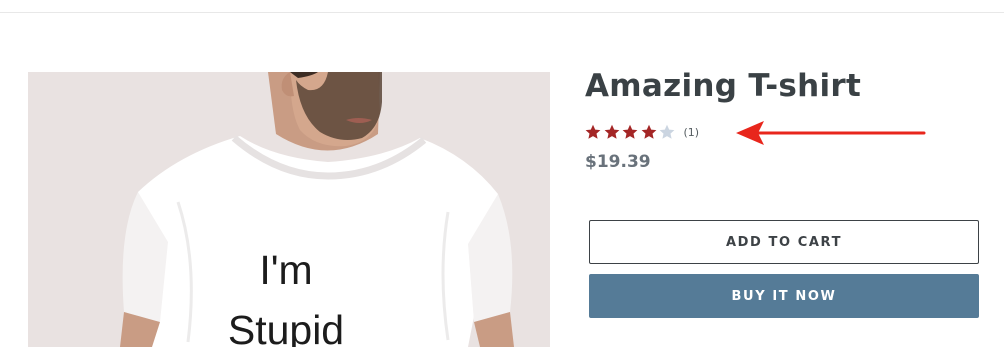 The width and height of the screenshot is (1004, 347). Describe the element at coordinates (285, 270) in the screenshot. I see `shirt-text-line1: I'm` at that location.